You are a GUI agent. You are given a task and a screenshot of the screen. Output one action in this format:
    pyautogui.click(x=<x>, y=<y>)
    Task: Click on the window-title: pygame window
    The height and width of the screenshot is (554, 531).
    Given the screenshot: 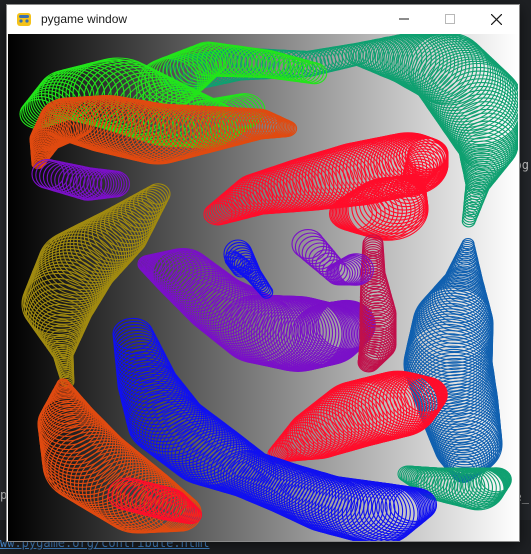 What is the action you would take?
    pyautogui.click(x=84, y=19)
    